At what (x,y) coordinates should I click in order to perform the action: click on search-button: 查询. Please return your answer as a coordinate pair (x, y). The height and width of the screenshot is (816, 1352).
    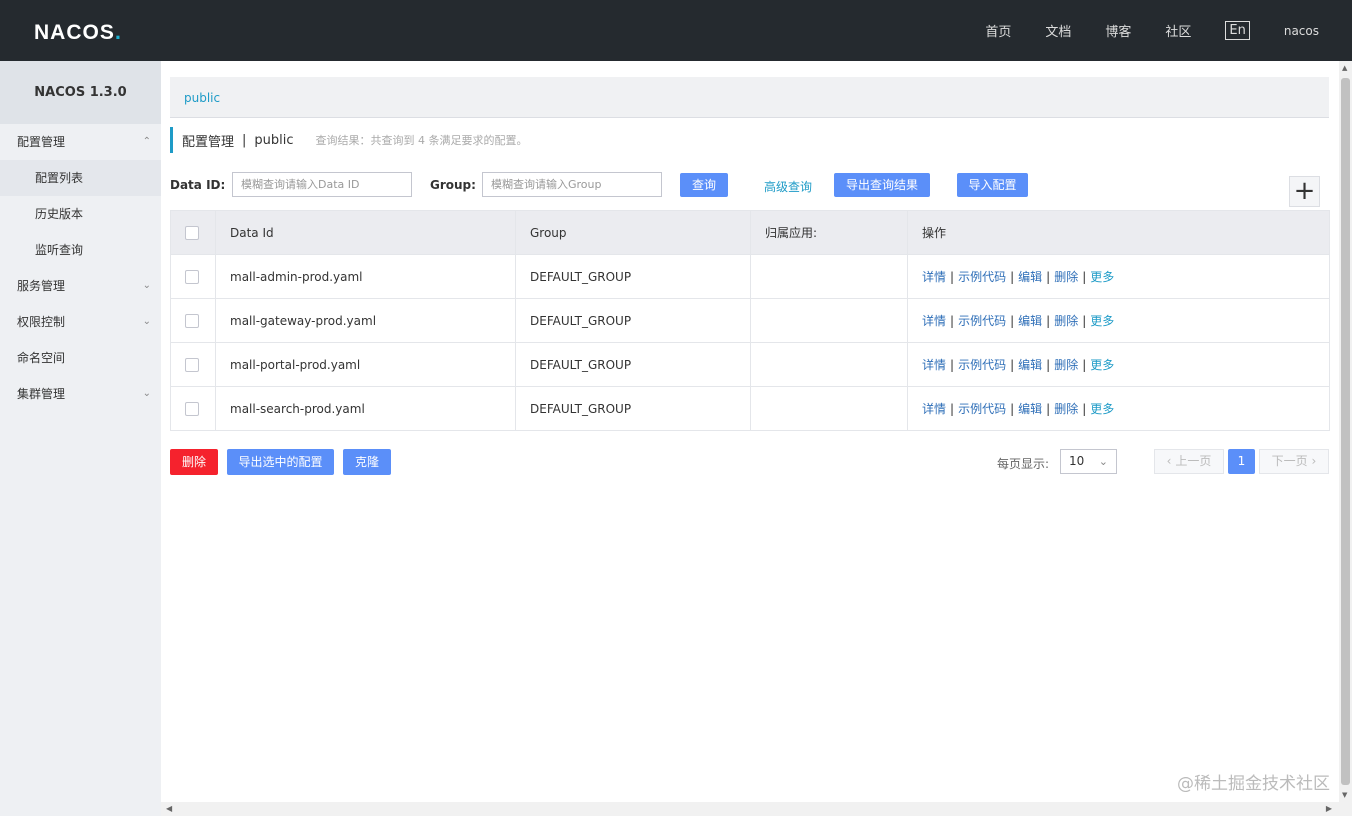
    Looking at the image, I should click on (704, 185).